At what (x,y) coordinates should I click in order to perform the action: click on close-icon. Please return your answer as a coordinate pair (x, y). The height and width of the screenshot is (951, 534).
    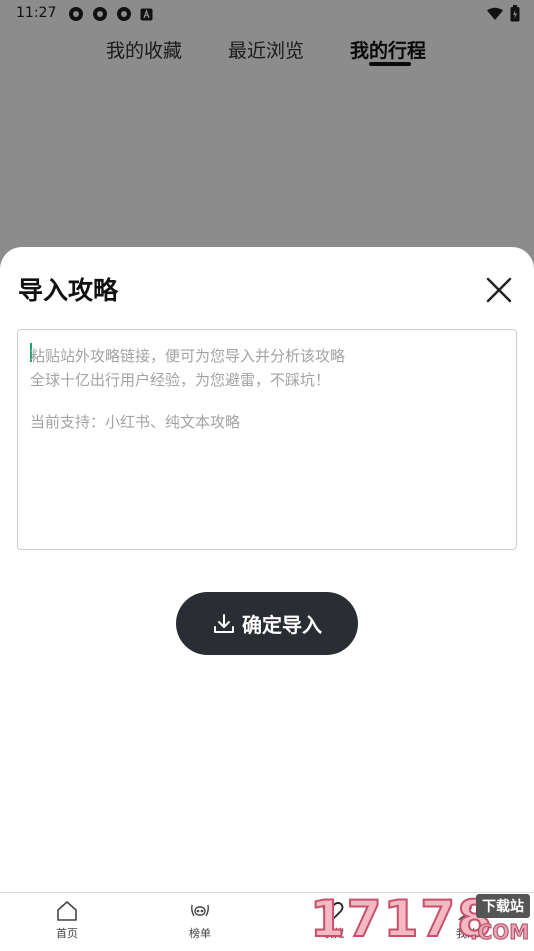
    Looking at the image, I should click on (499, 290).